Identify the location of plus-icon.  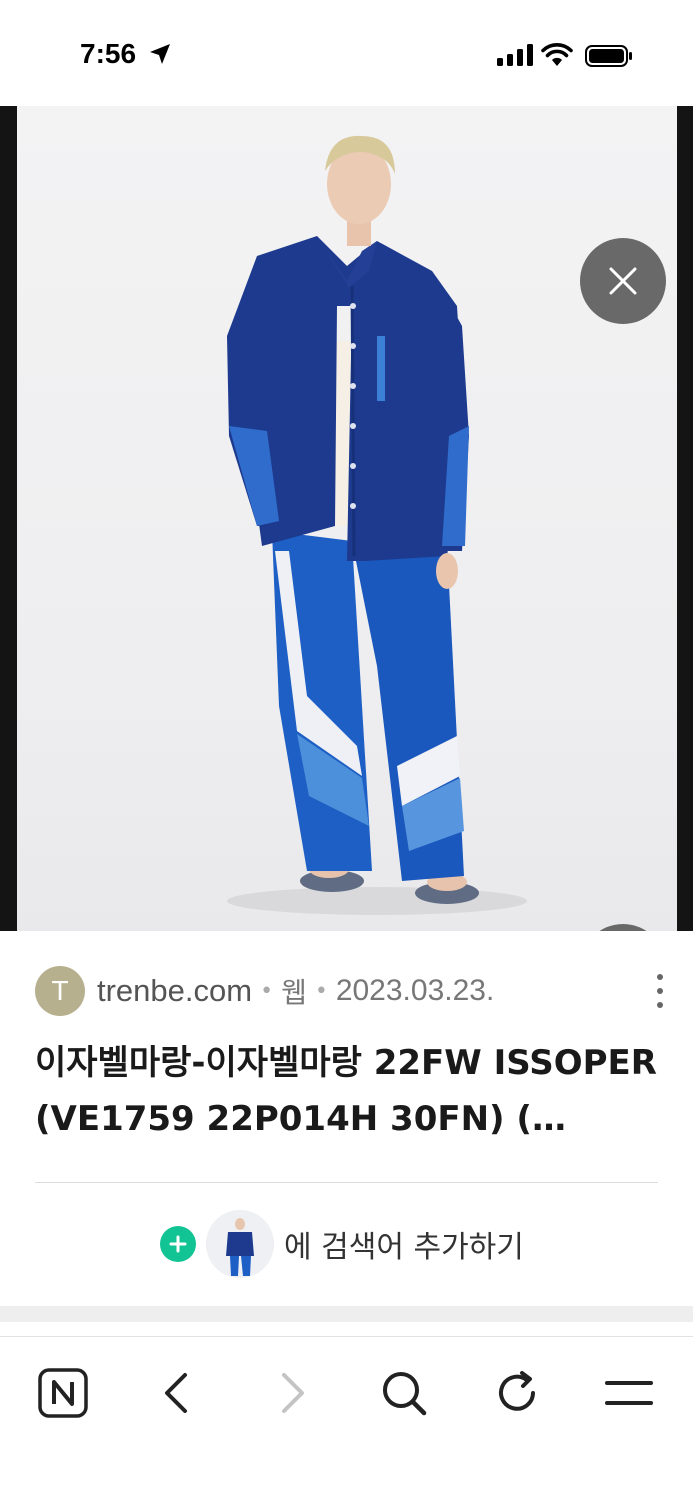
(178, 1244).